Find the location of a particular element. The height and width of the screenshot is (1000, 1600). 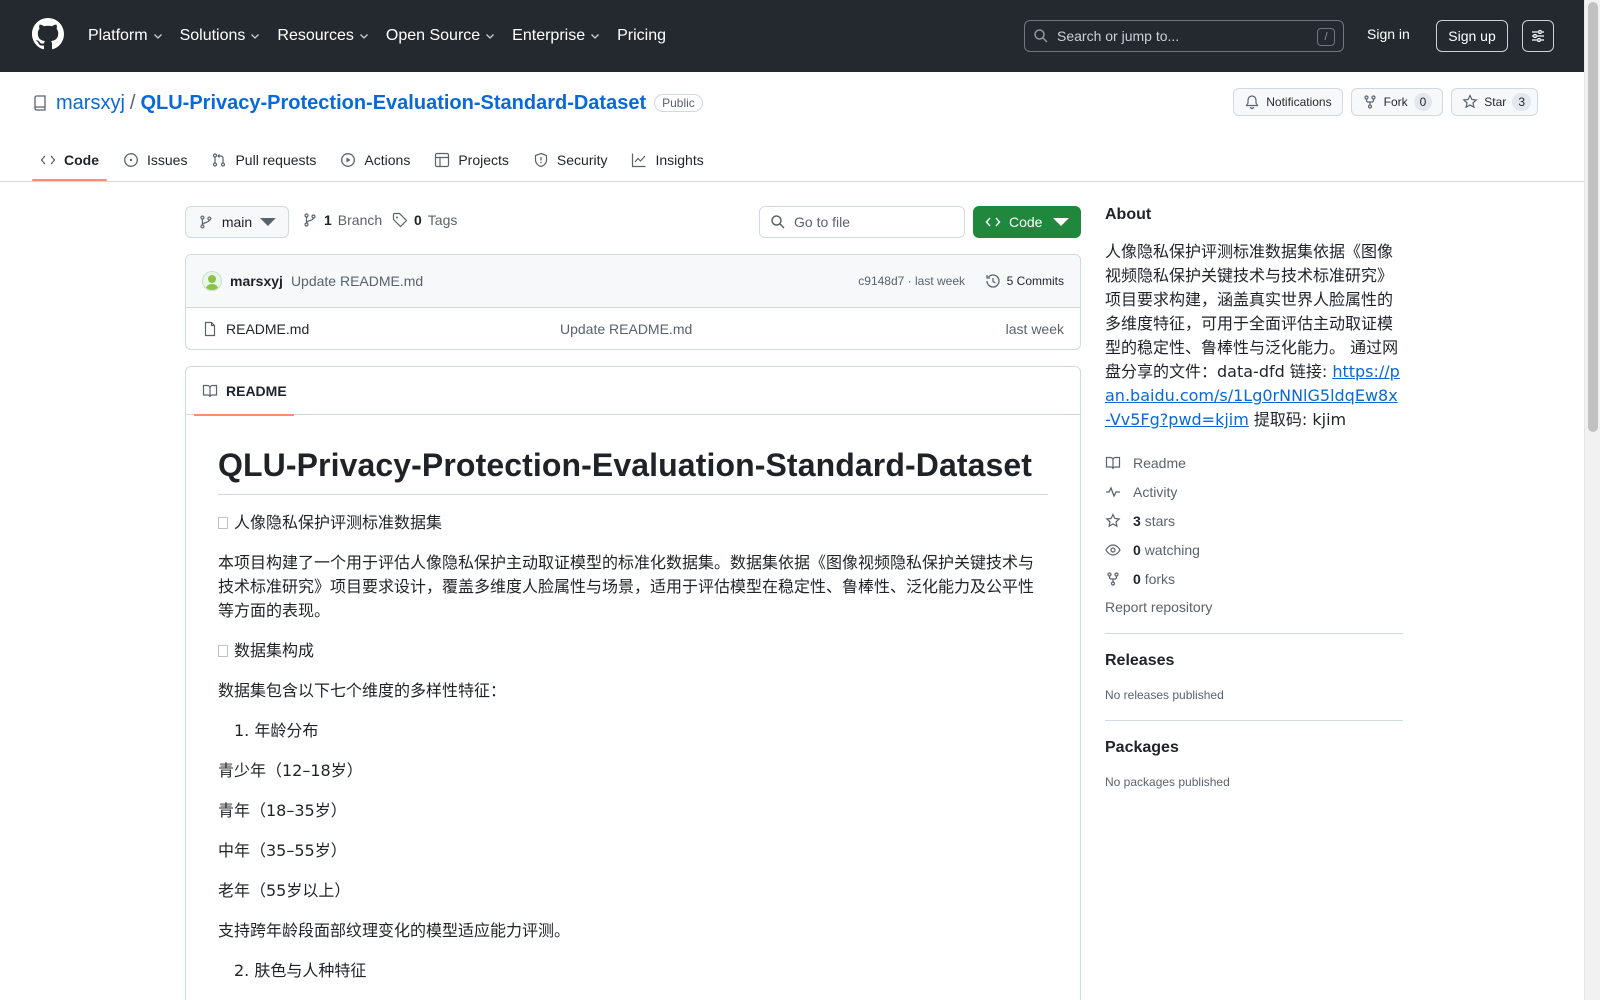

code-icon is located at coordinates (48, 160).